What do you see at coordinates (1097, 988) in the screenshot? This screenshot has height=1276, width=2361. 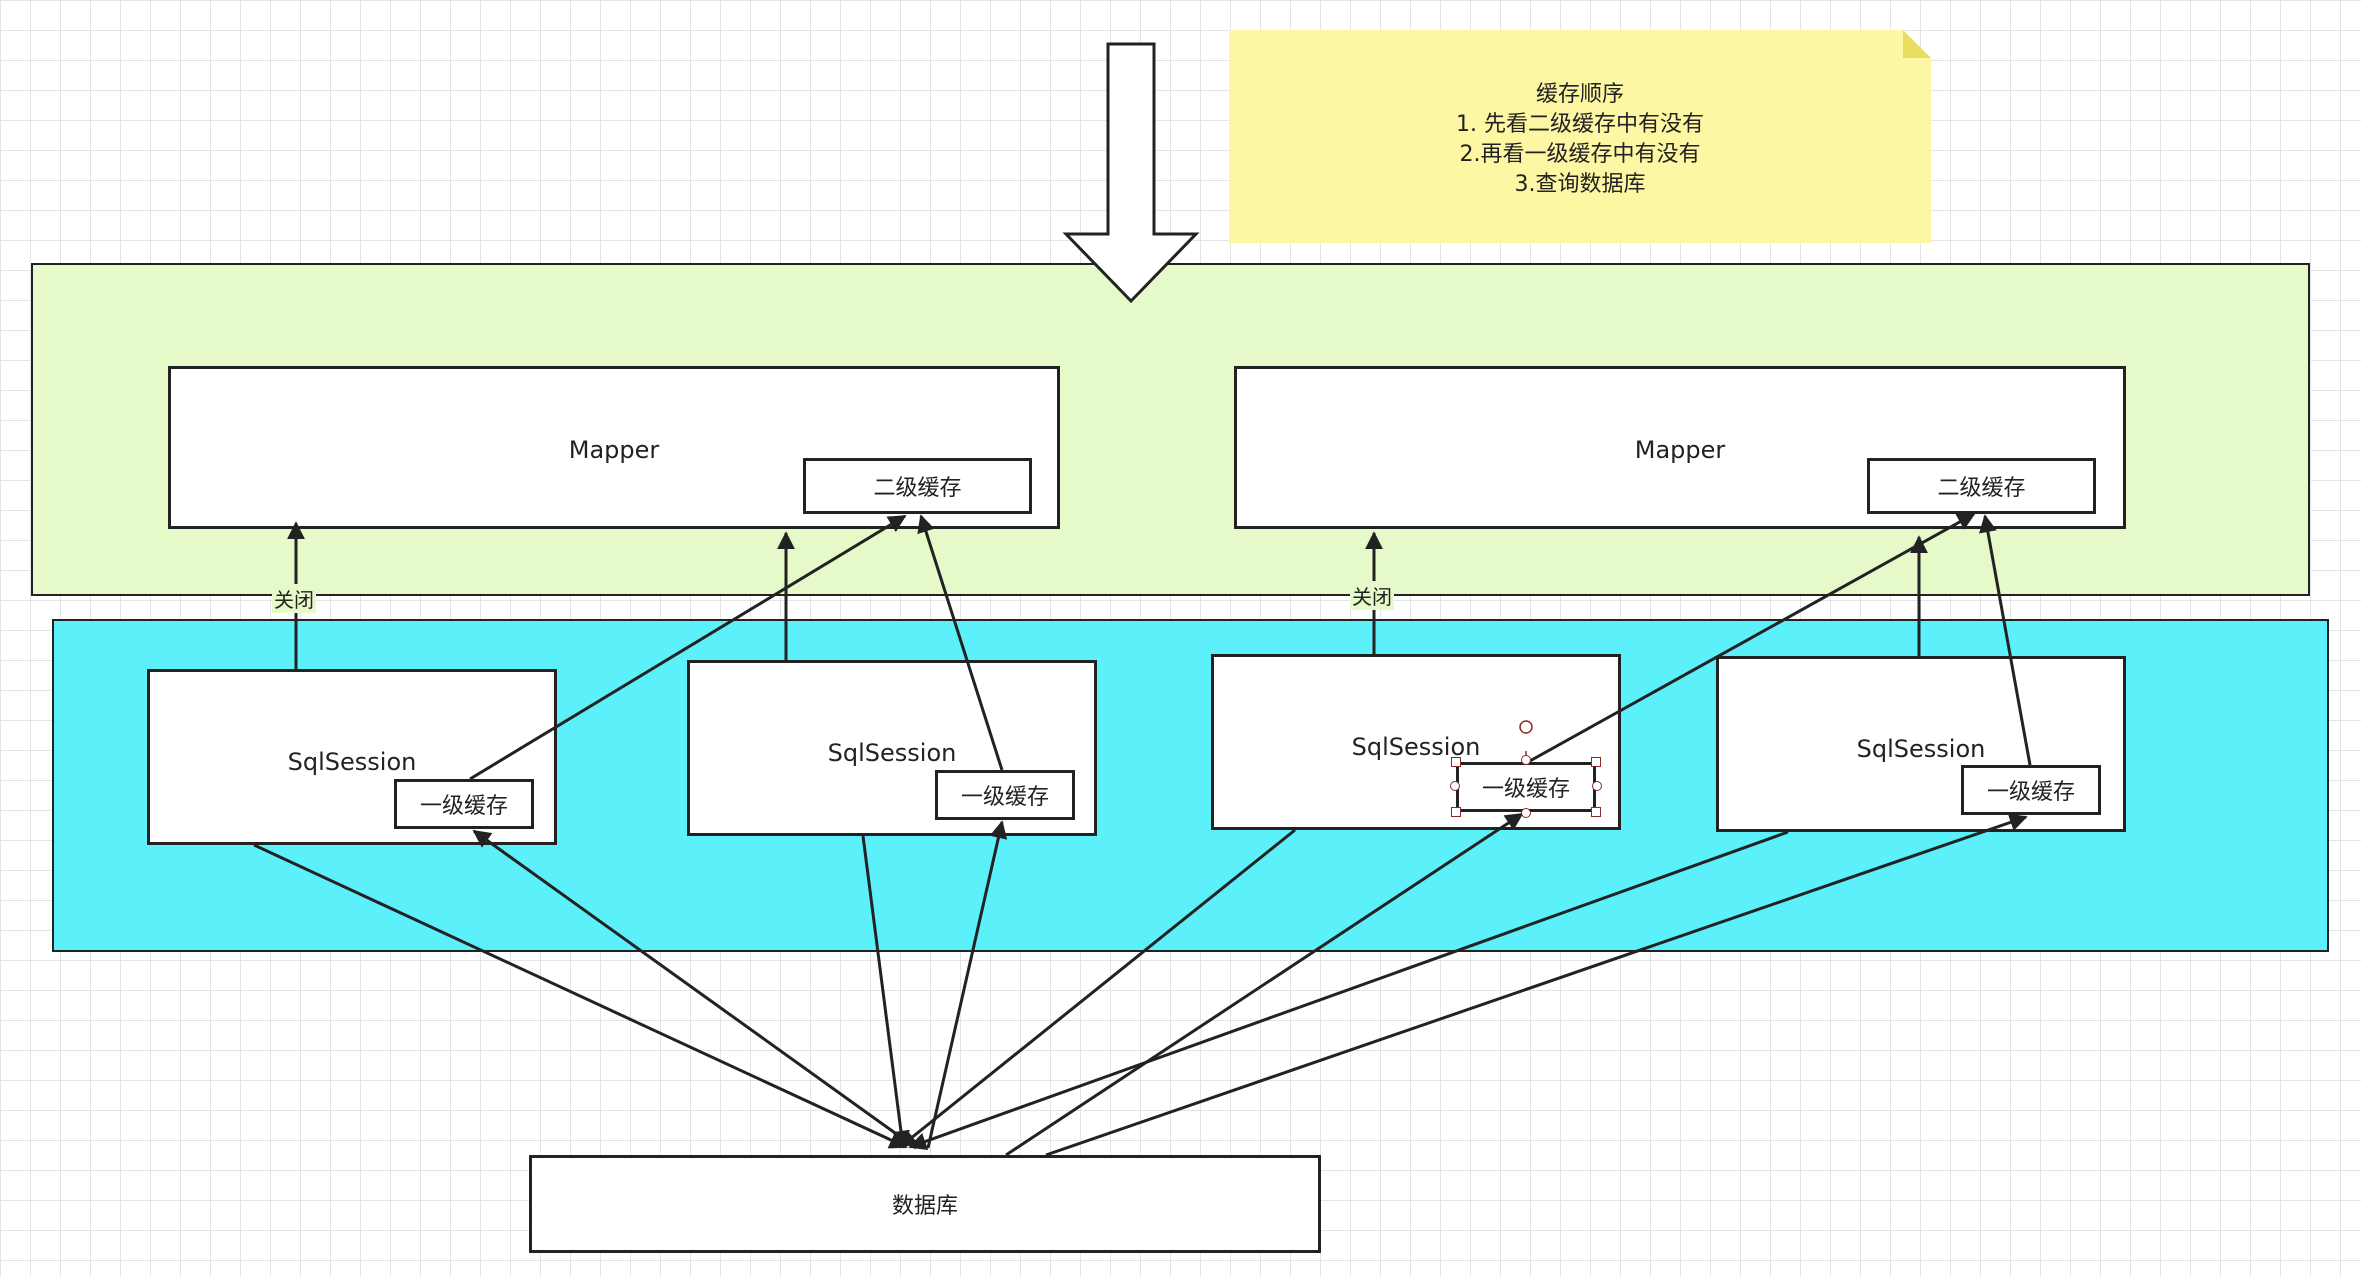 I see `session3-to-db-arrow` at bounding box center [1097, 988].